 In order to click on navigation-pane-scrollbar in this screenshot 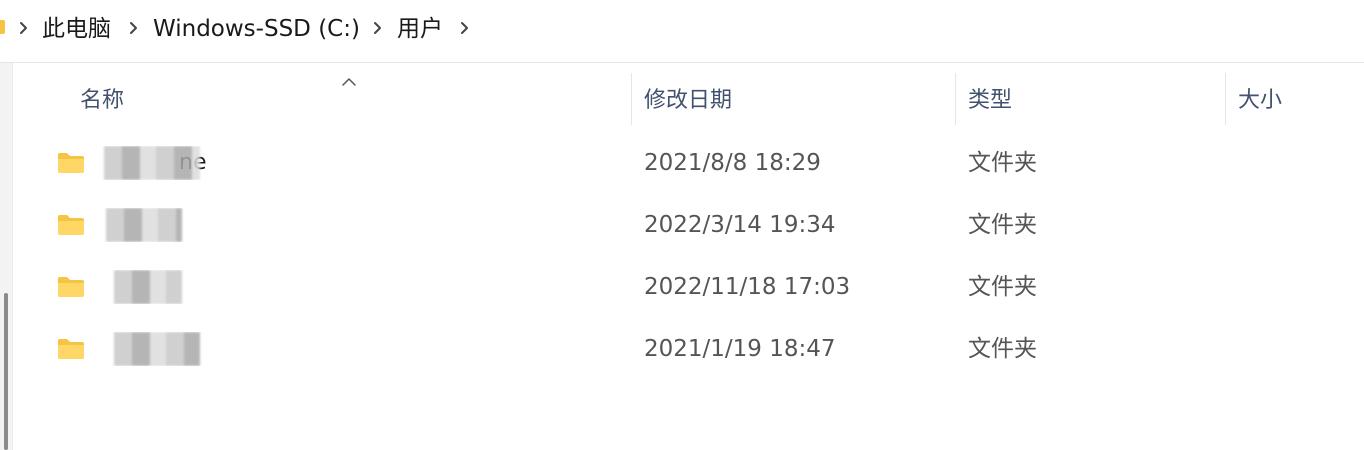, I will do `click(6, 371)`.